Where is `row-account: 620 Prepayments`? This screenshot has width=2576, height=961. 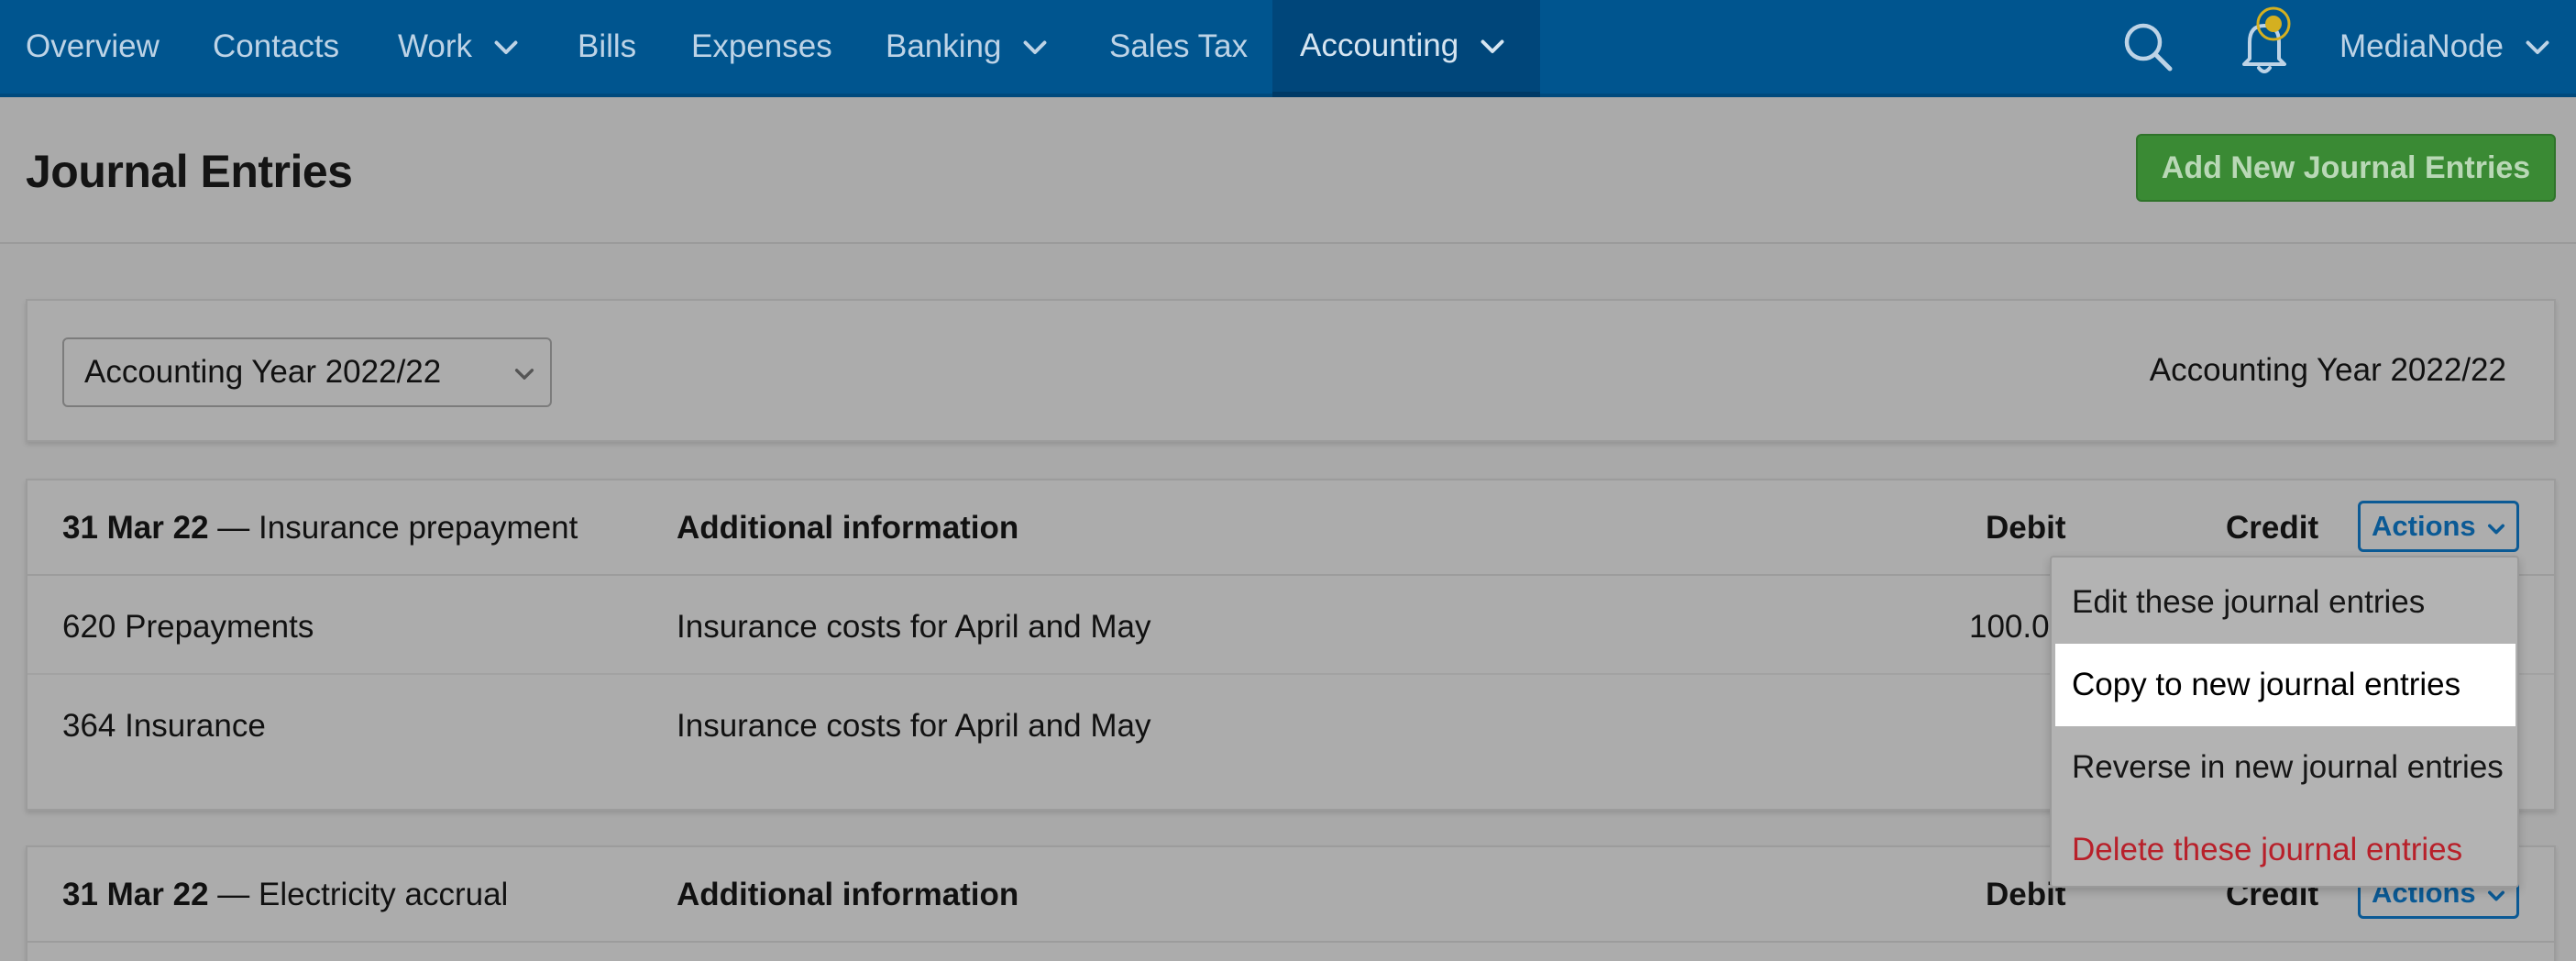
row-account: 620 Prepayments is located at coordinates (188, 627).